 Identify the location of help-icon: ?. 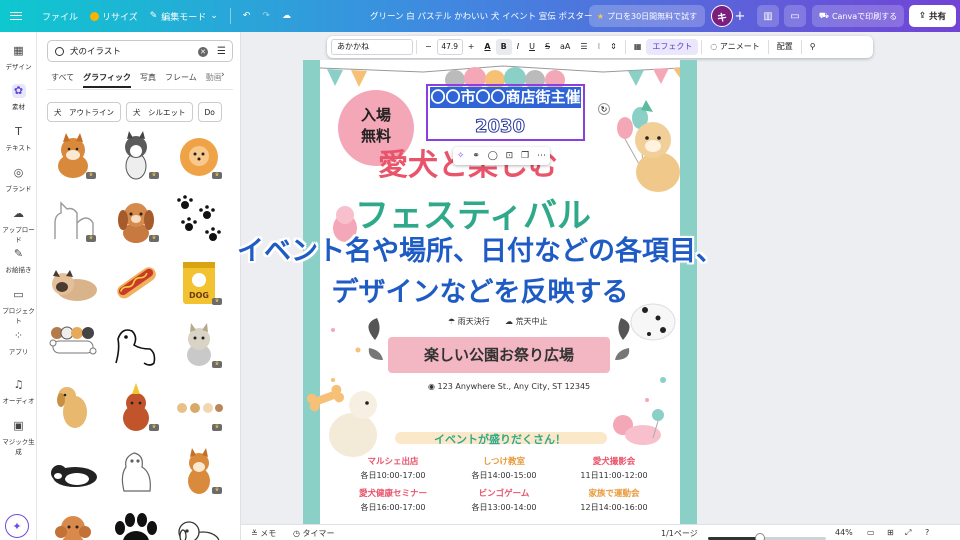
(927, 532).